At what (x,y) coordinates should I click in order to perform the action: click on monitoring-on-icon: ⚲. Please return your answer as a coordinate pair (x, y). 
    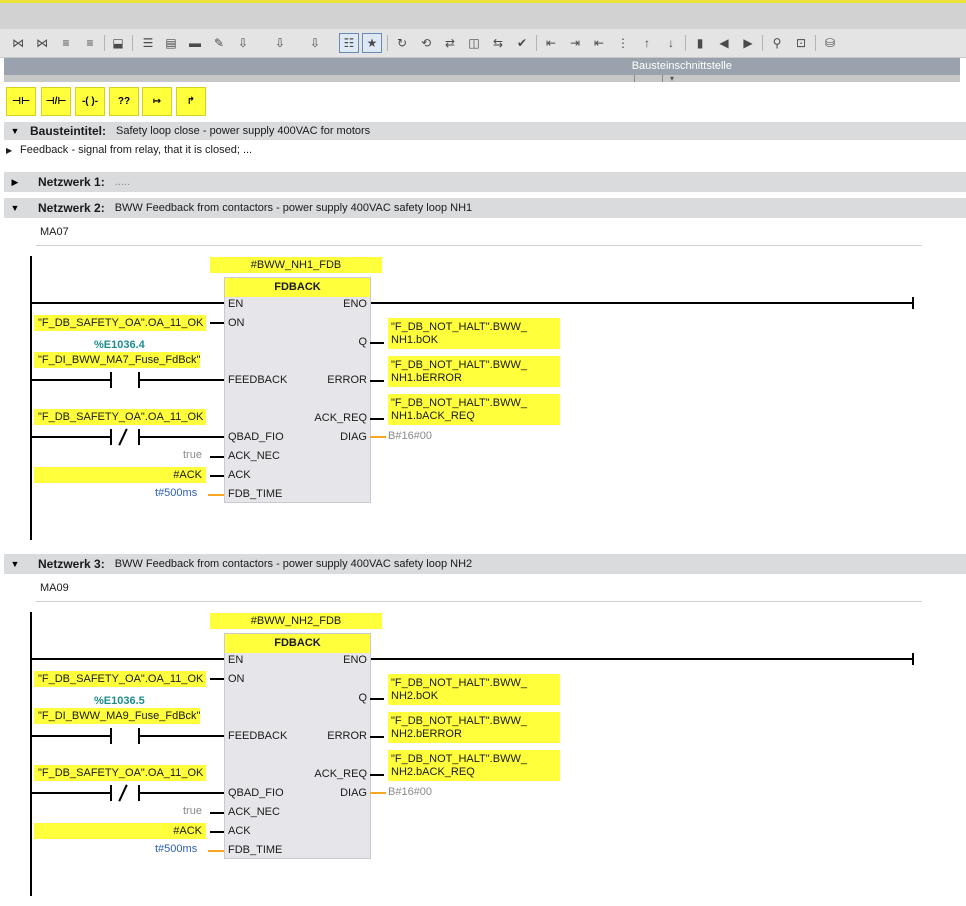
    Looking at the image, I should click on (777, 43).